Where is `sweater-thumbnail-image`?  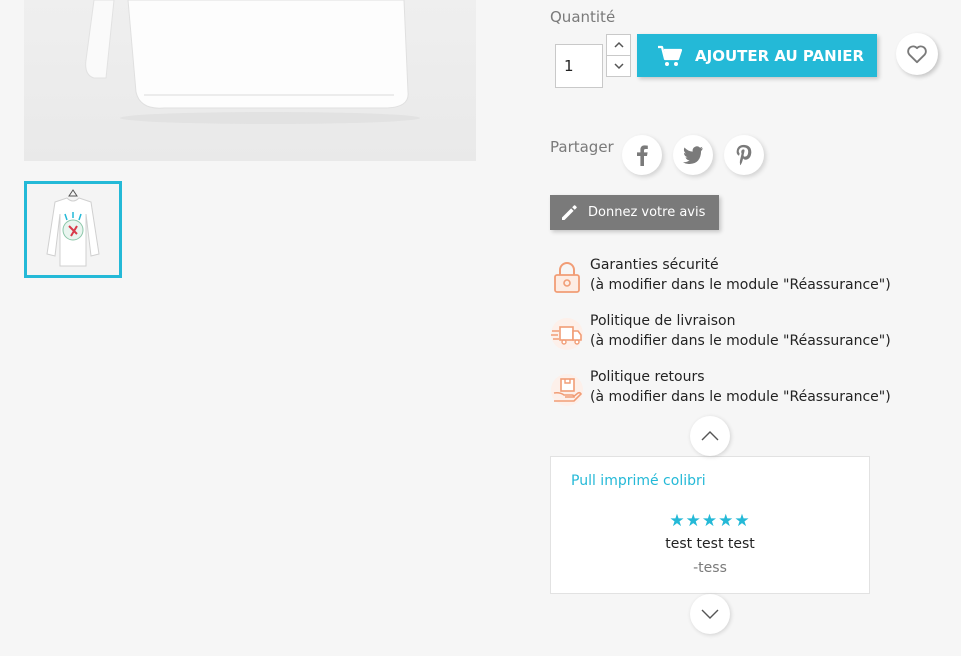
sweater-thumbnail-image is located at coordinates (73, 229).